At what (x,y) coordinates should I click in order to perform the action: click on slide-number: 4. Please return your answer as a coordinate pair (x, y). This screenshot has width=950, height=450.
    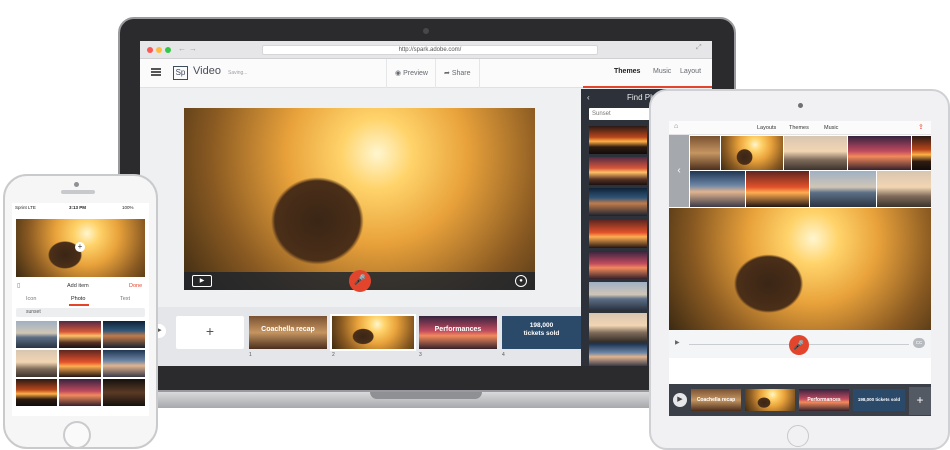
    Looking at the image, I should click on (503, 355).